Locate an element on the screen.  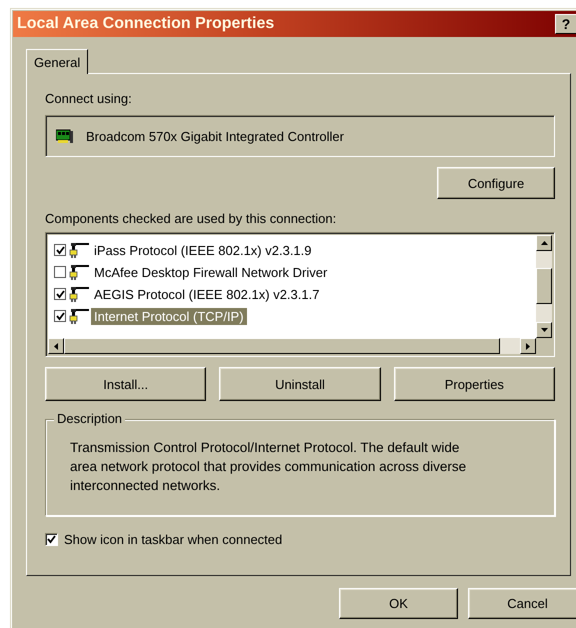
configure-button: Configure is located at coordinates (496, 183).